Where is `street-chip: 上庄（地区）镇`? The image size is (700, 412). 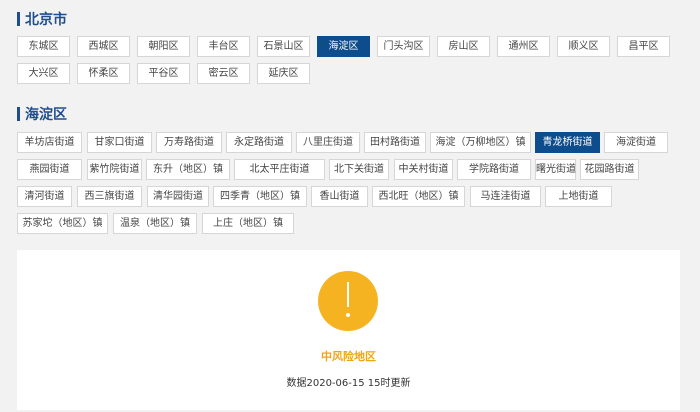 street-chip: 上庄（地区）镇 is located at coordinates (248, 223).